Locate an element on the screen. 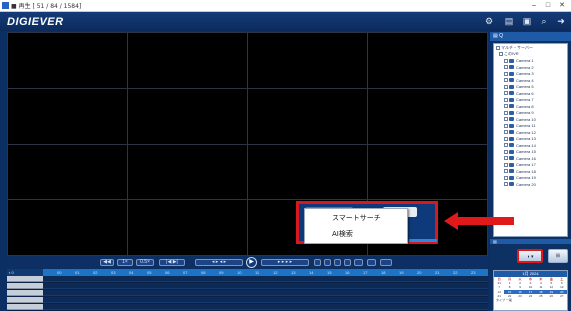  type-label: タイプ is located at coordinates (501, 300).